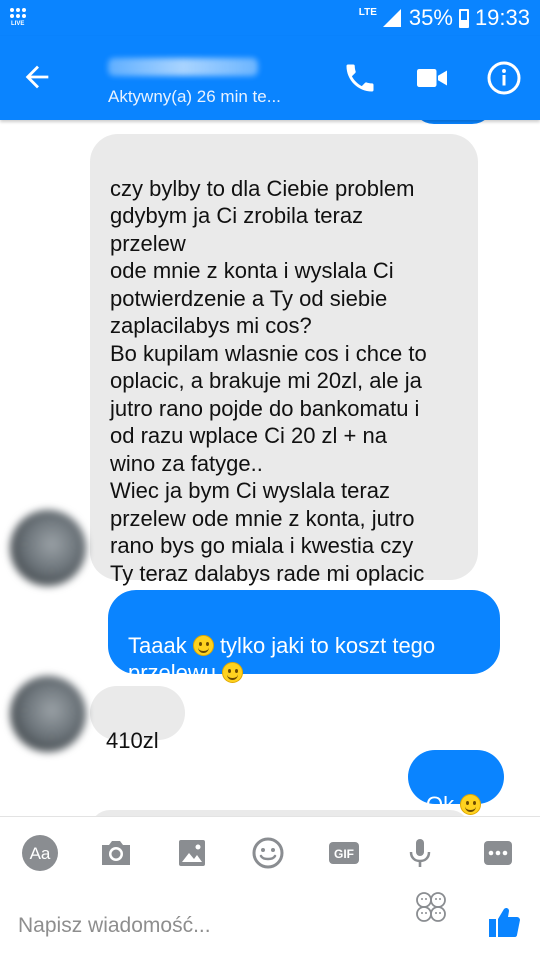 The image size is (540, 960). Describe the element at coordinates (132, 740) in the screenshot. I see `message-text: 410zl` at that location.